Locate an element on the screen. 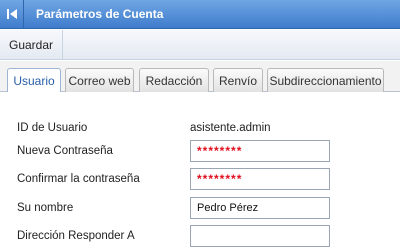  tab-renvio: Renvío is located at coordinates (238, 80).